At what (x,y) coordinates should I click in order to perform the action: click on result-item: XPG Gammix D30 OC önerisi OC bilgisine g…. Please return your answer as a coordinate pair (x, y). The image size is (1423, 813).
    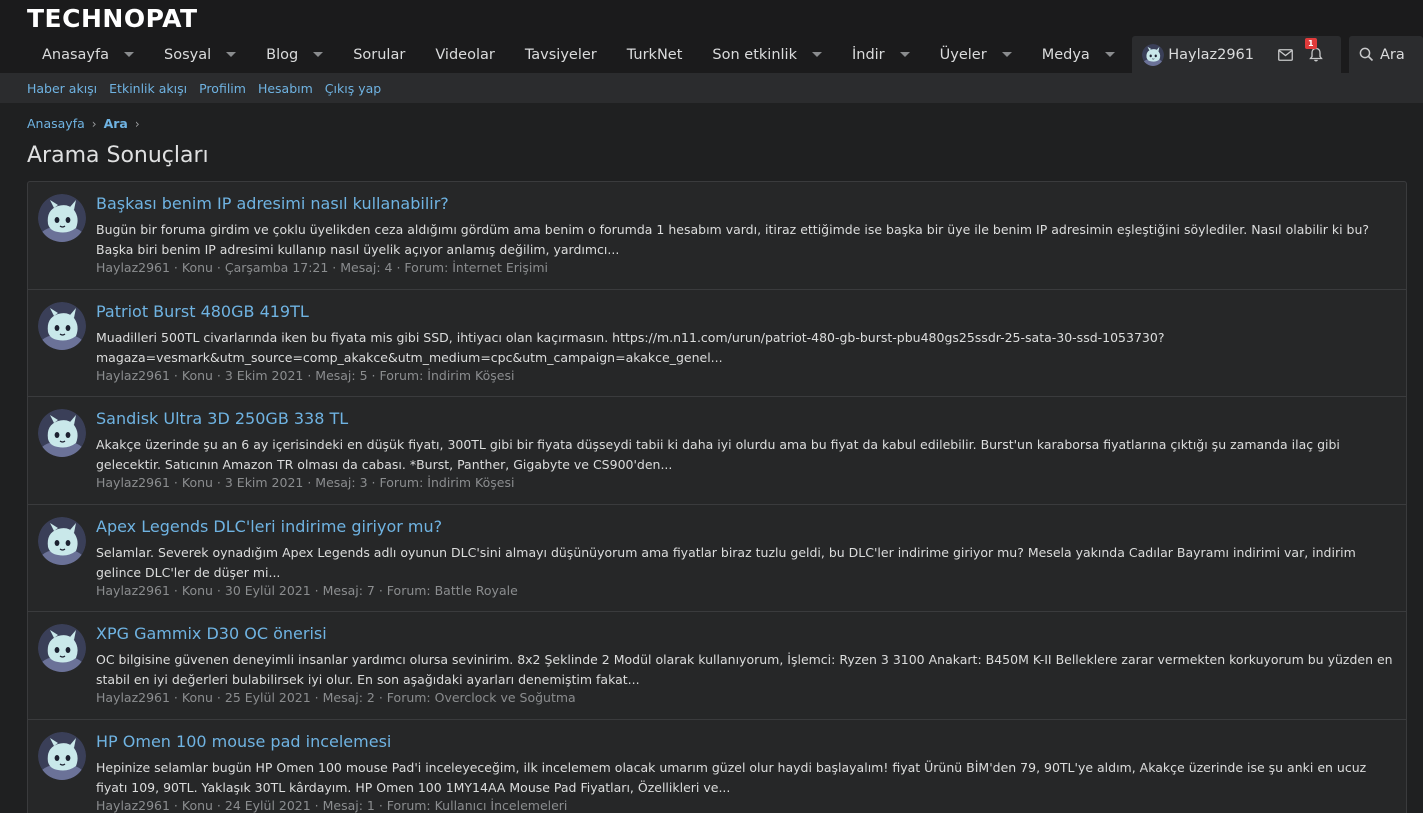
    Looking at the image, I should click on (717, 666).